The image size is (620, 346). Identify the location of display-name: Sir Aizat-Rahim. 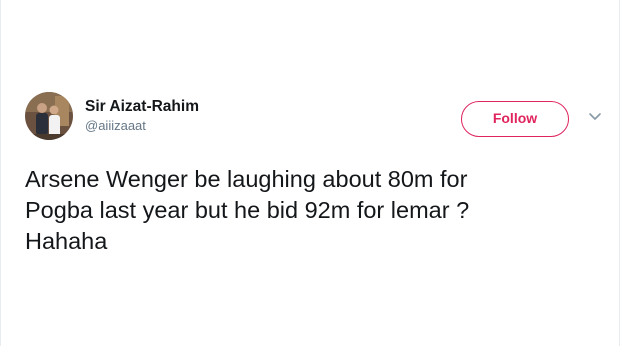
(142, 107).